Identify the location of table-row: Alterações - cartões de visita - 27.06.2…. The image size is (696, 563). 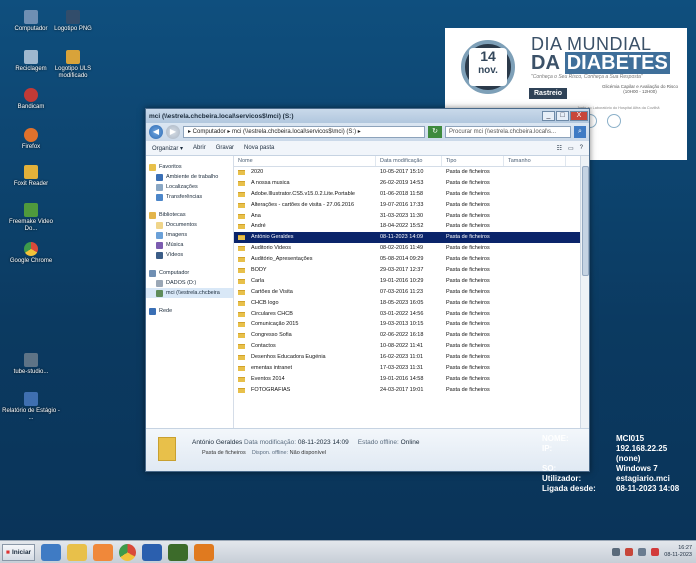
(411, 205).